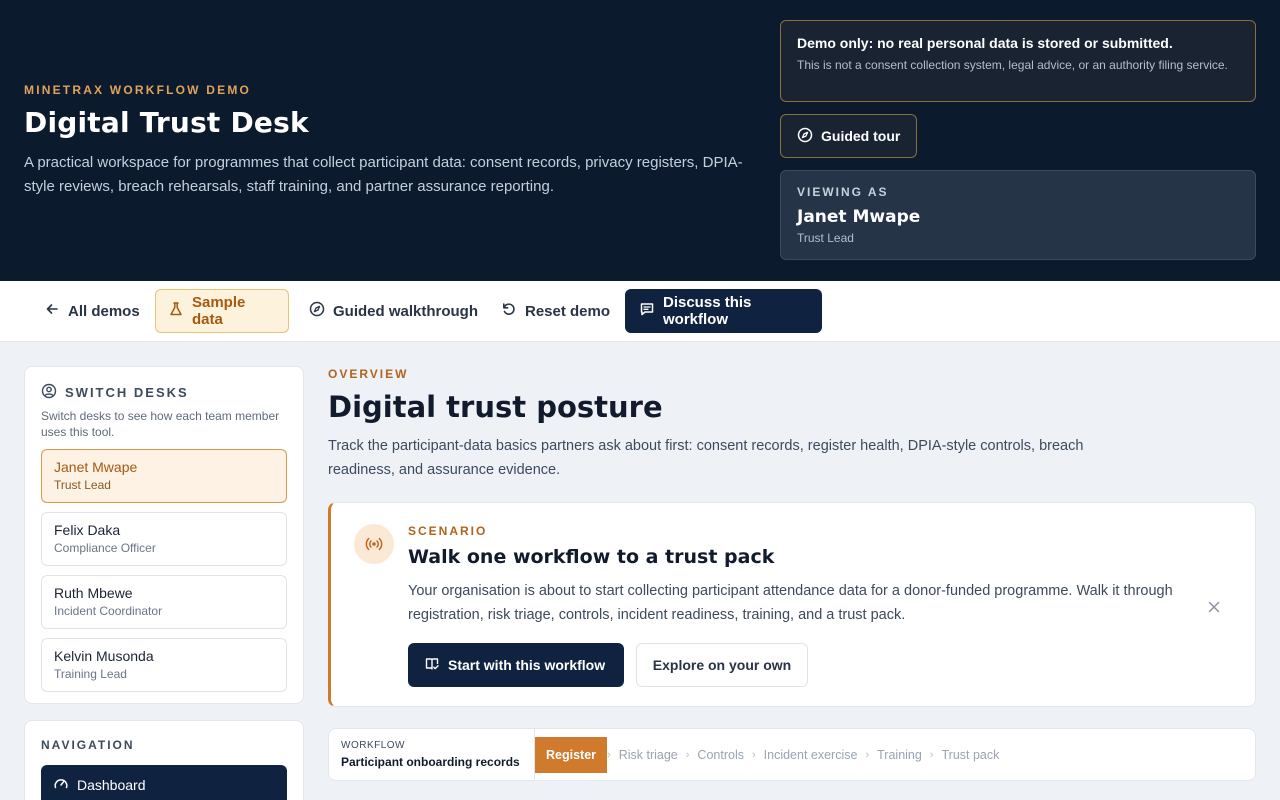 This screenshot has width=1280, height=800. What do you see at coordinates (527, 665) in the screenshot?
I see `start-workflow-label: Start with this workflow` at bounding box center [527, 665].